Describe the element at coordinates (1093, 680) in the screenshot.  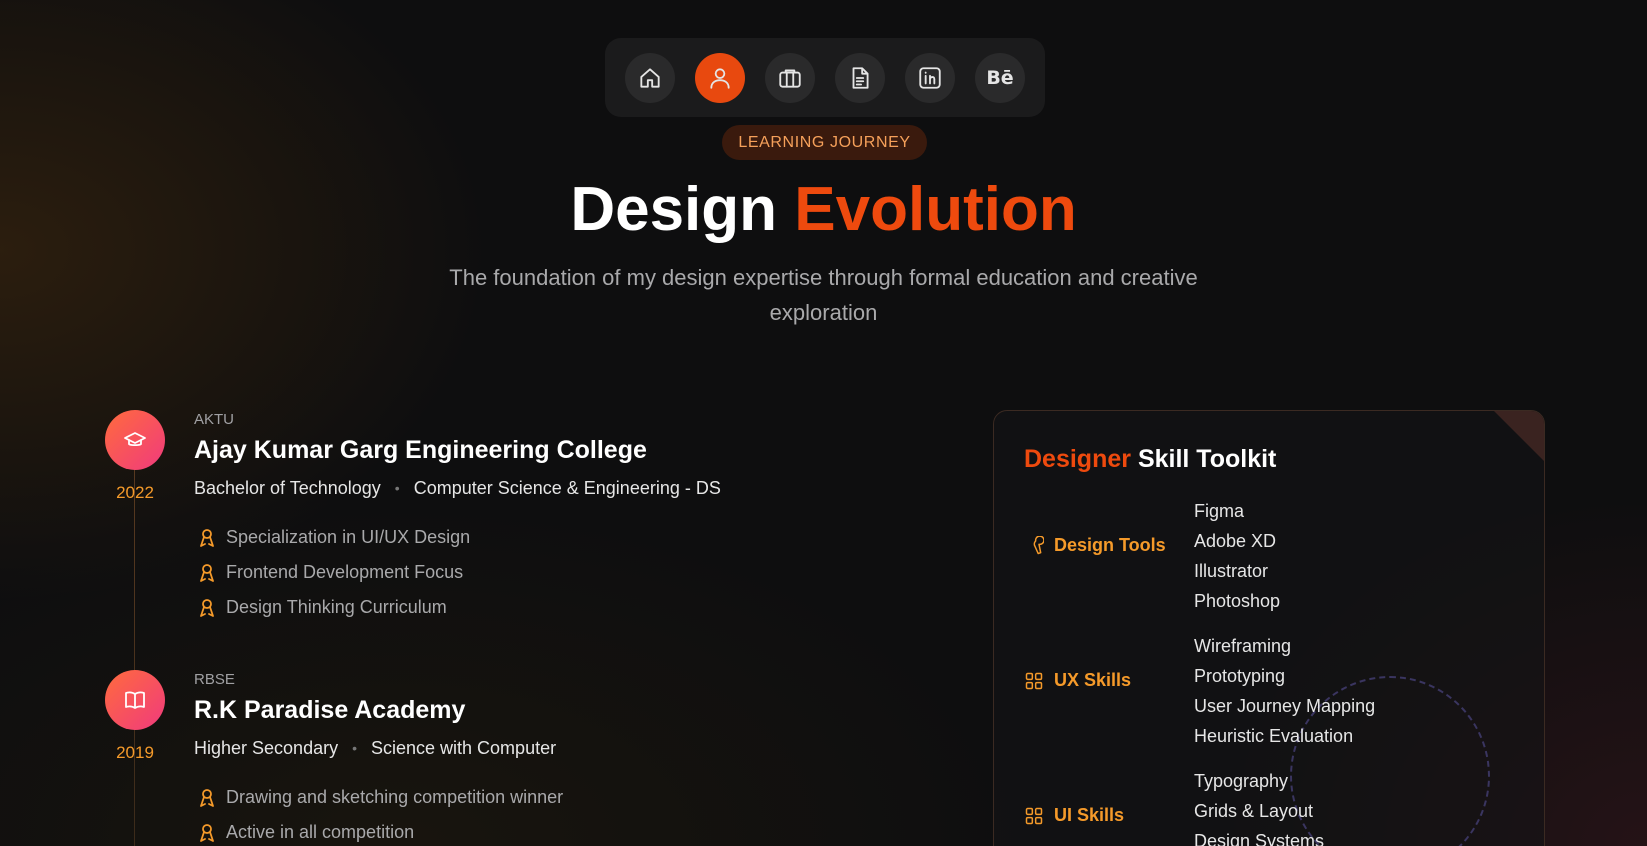
I see `skill-category-name: UX Skills` at that location.